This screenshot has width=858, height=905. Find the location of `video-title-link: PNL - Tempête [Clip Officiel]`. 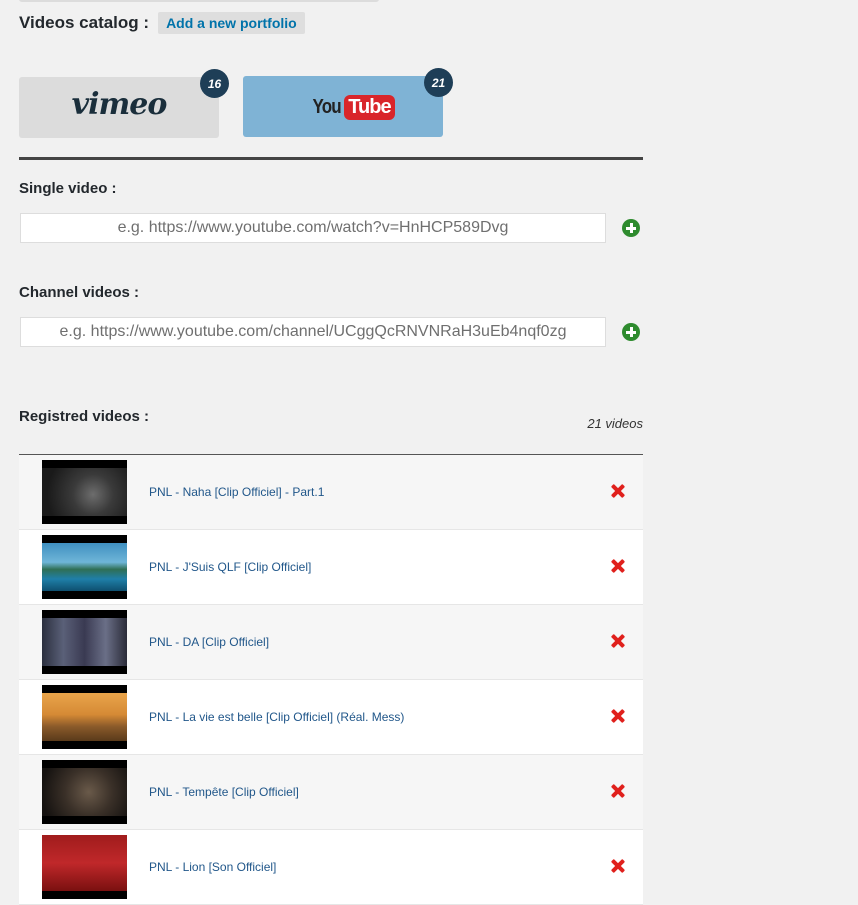

video-title-link: PNL - Tempête [Clip Officiel] is located at coordinates (224, 792).